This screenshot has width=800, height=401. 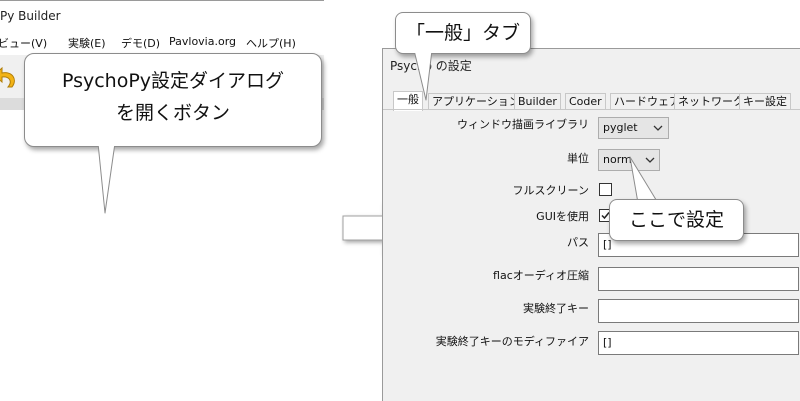 What do you see at coordinates (23, 43) in the screenshot?
I see `menu-view: ビュー(V)` at bounding box center [23, 43].